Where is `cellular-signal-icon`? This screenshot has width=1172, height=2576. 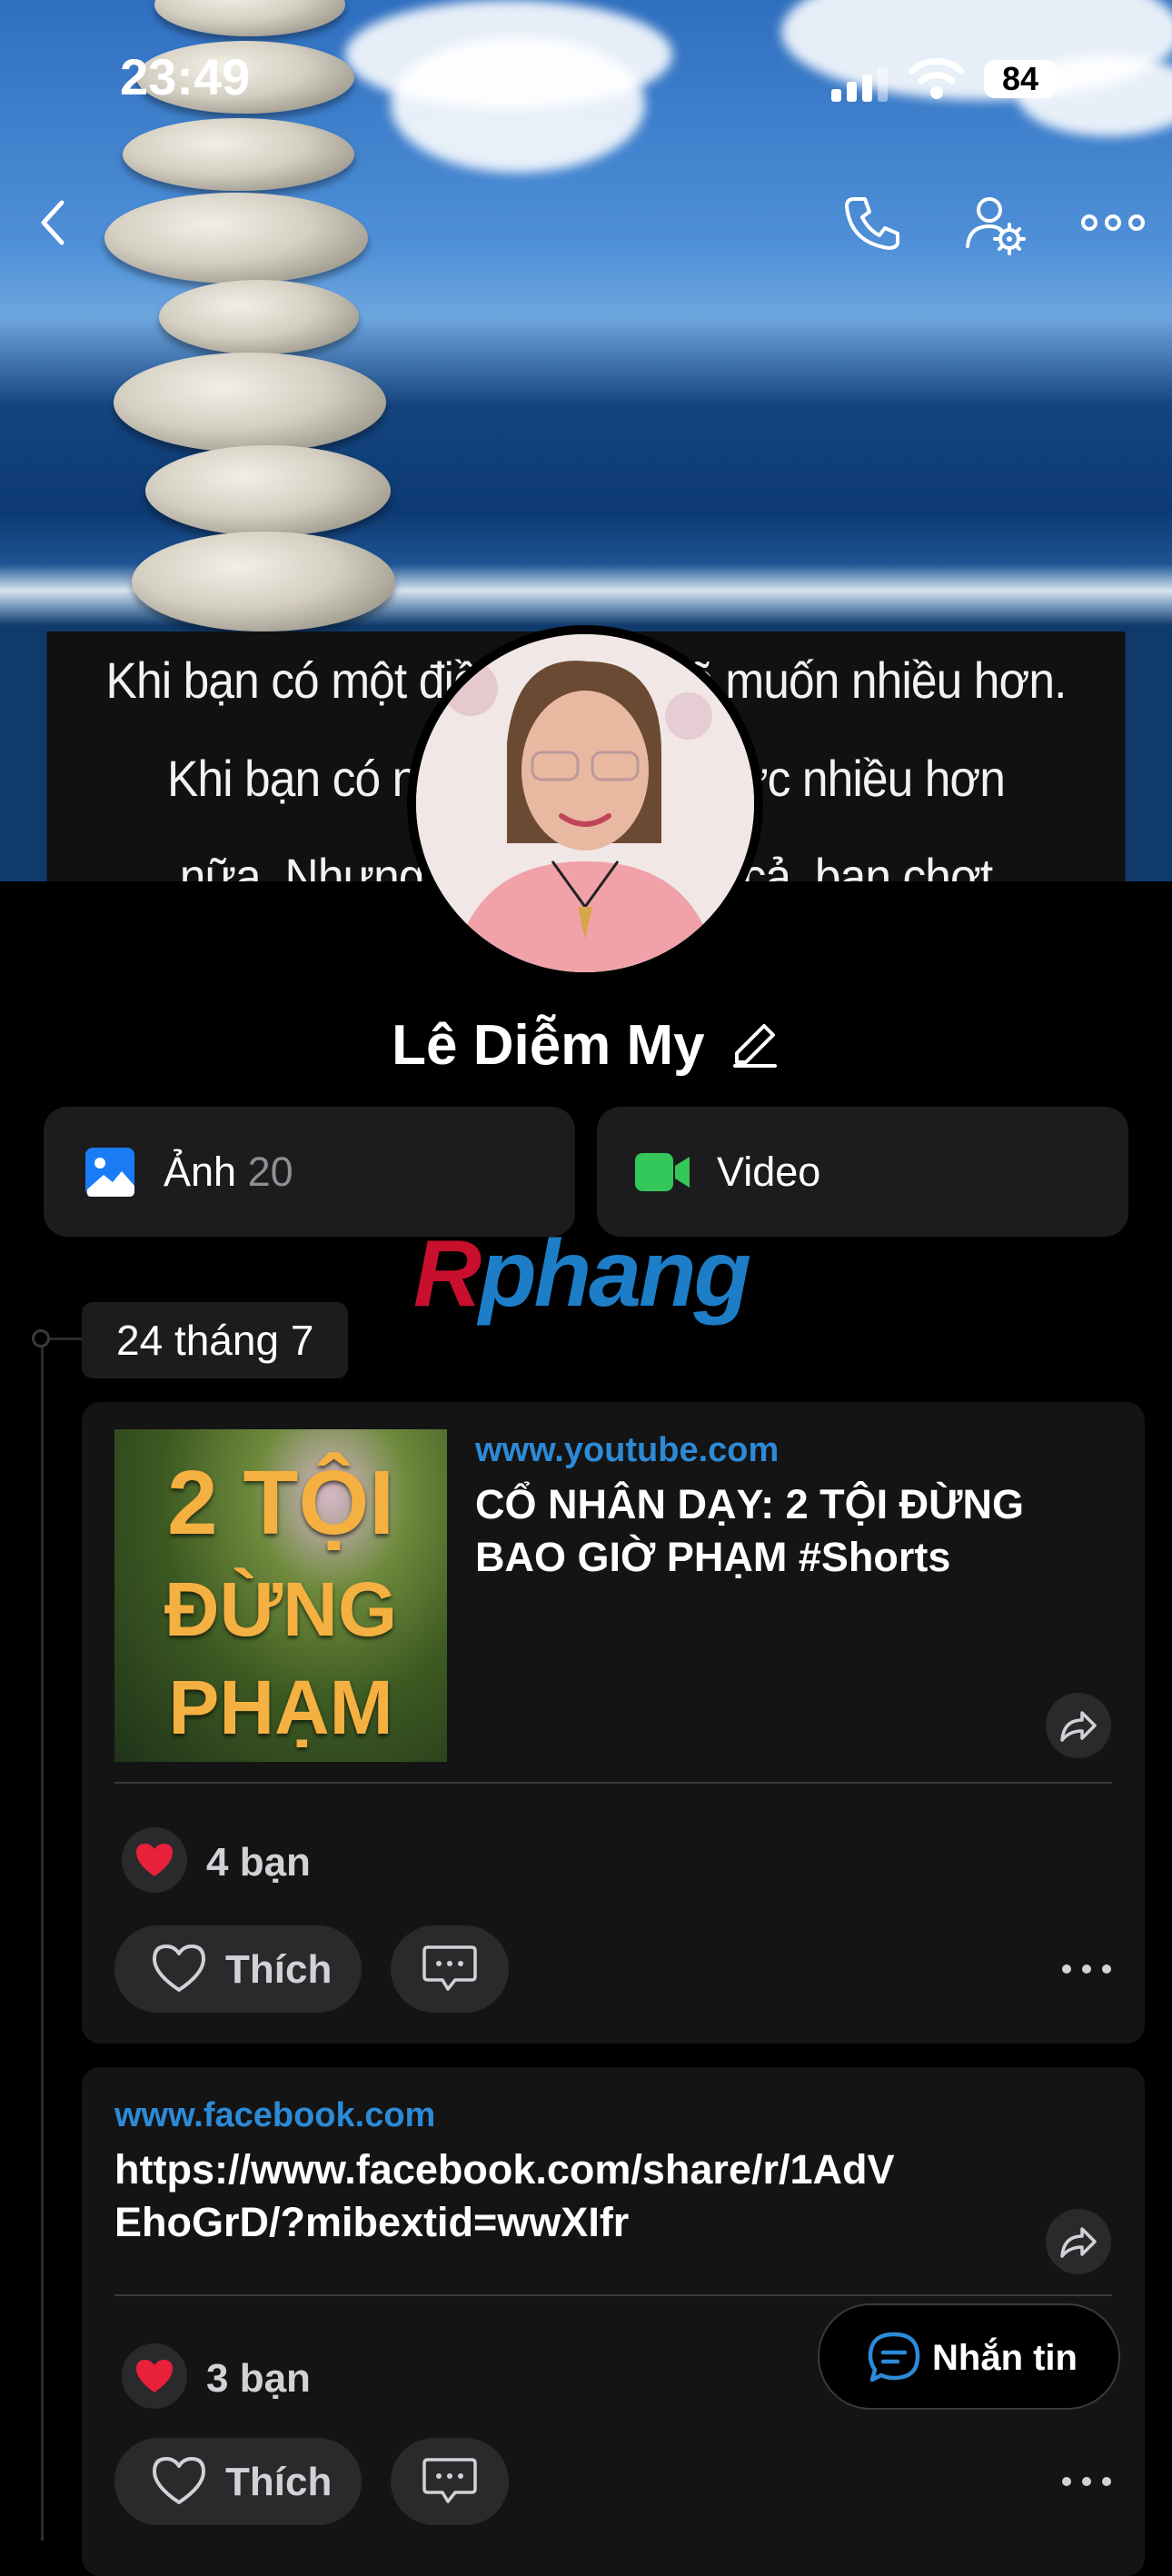
cellular-signal-icon is located at coordinates (862, 84).